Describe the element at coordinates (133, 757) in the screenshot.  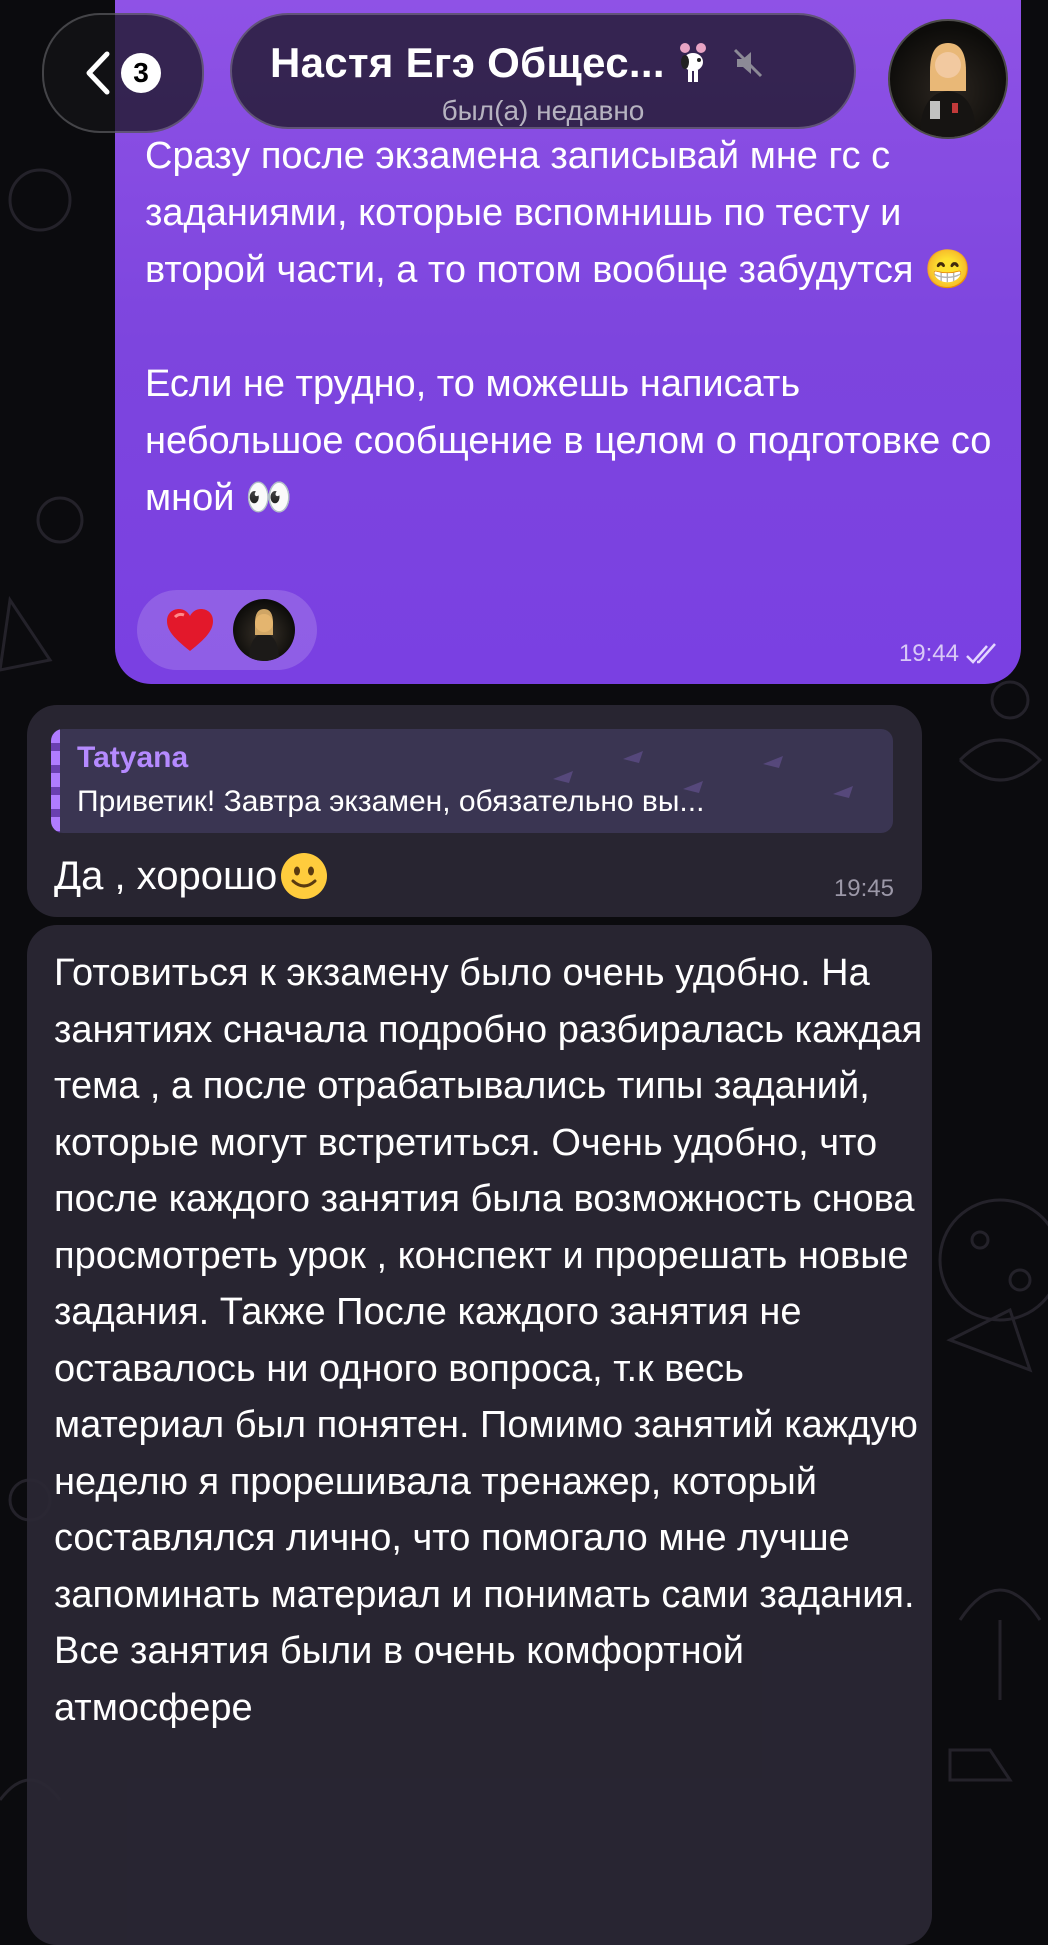
I see `reply-author: Tatyana` at that location.